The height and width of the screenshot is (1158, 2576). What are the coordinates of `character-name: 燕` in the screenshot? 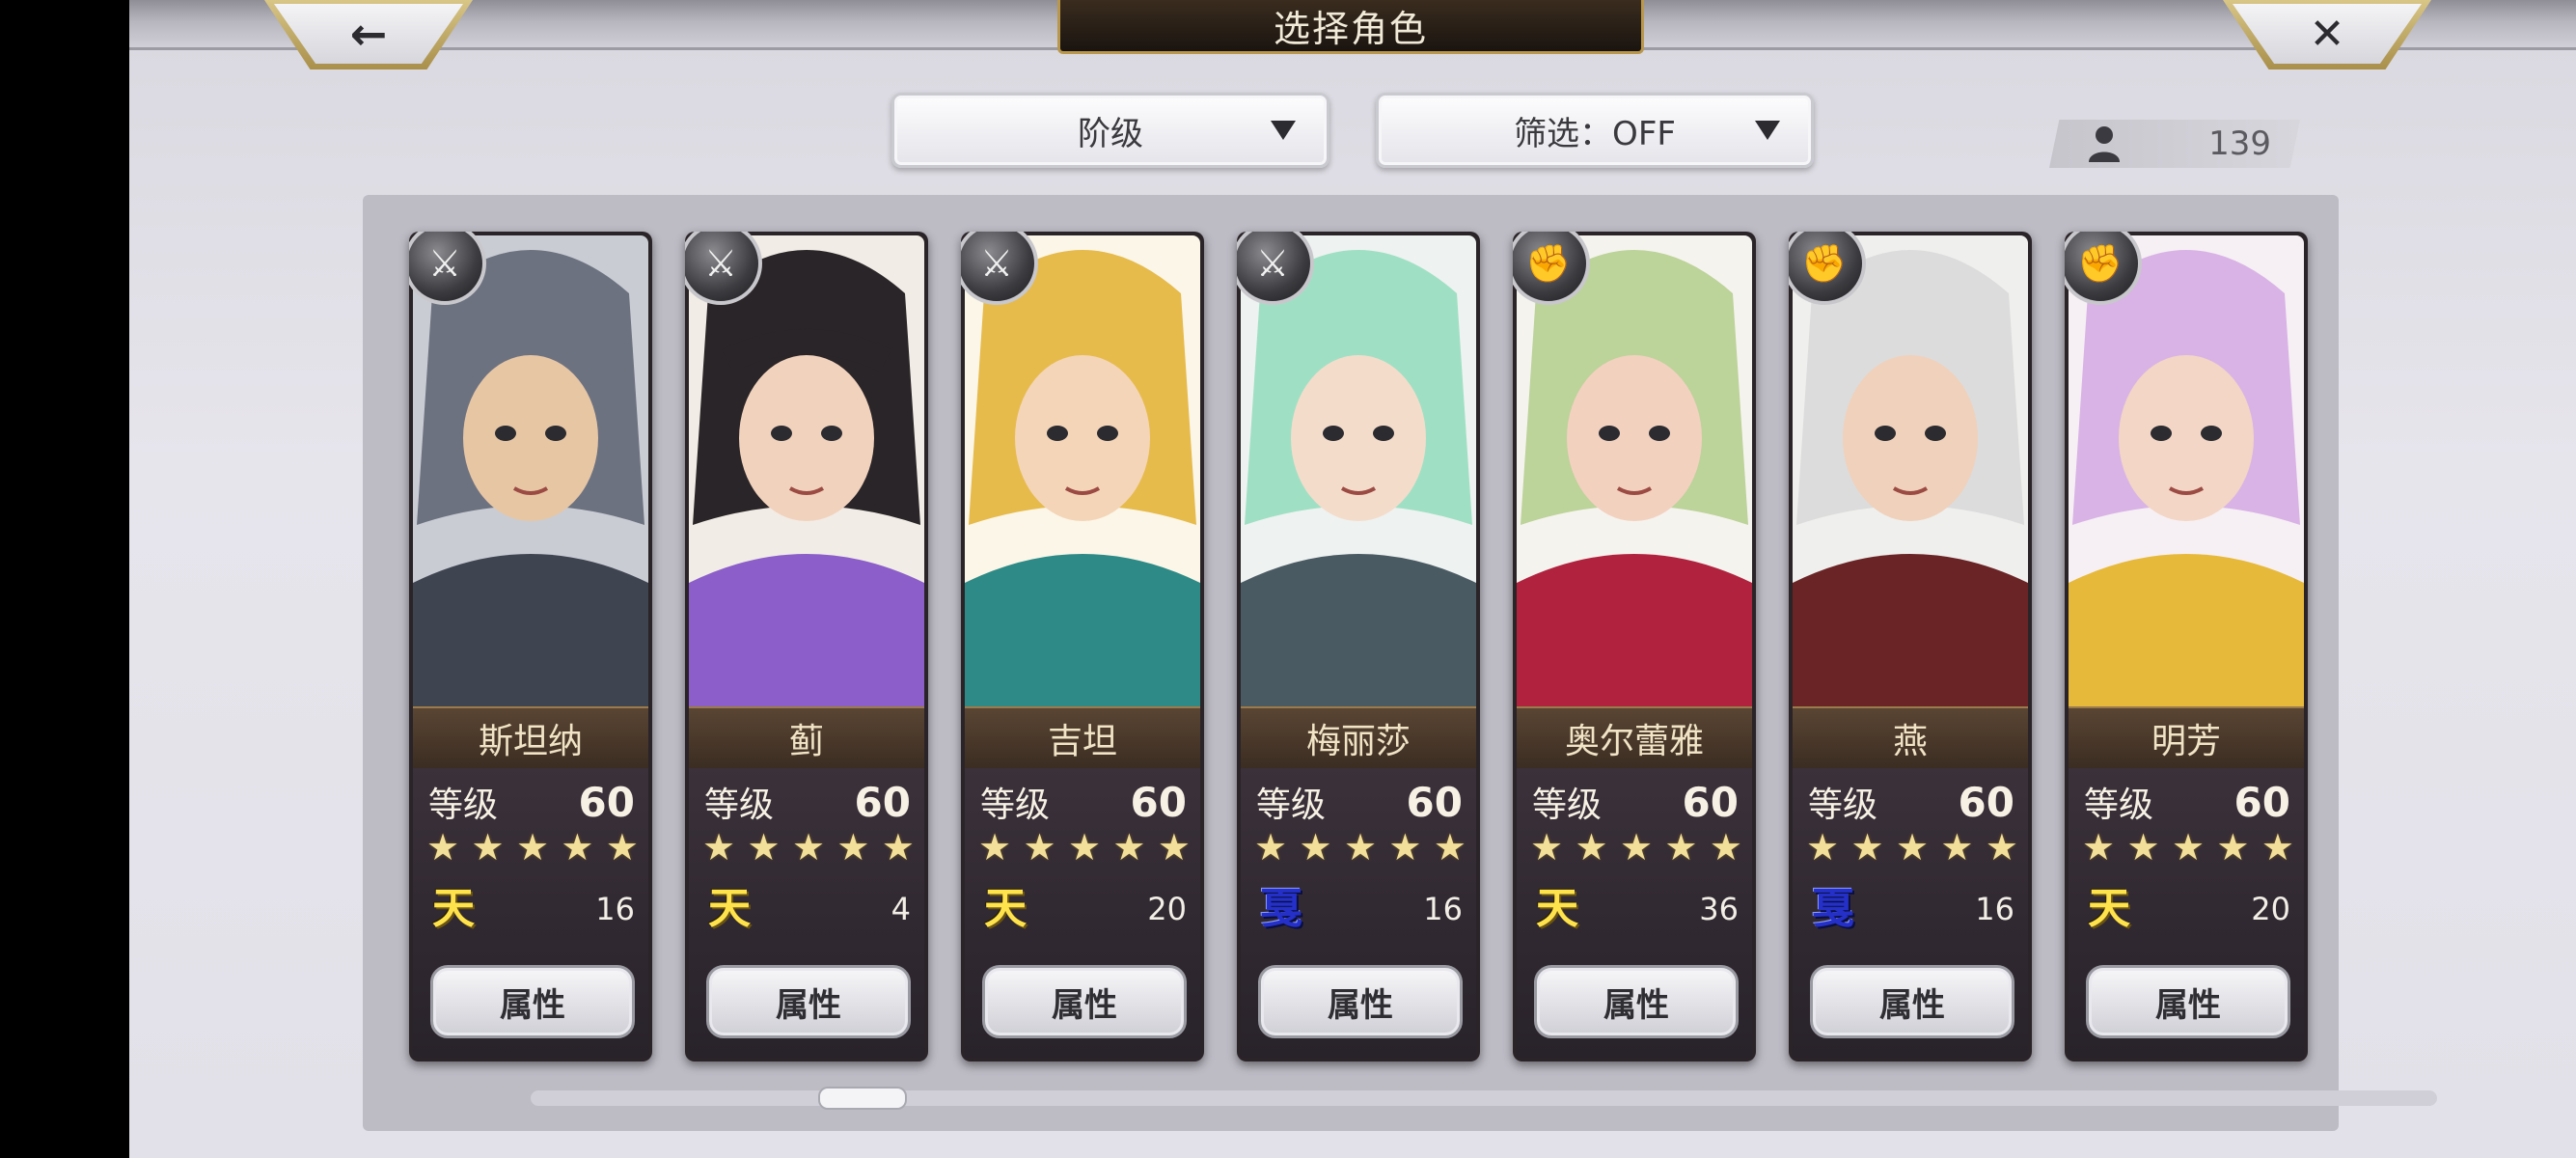 It's located at (1911, 737).